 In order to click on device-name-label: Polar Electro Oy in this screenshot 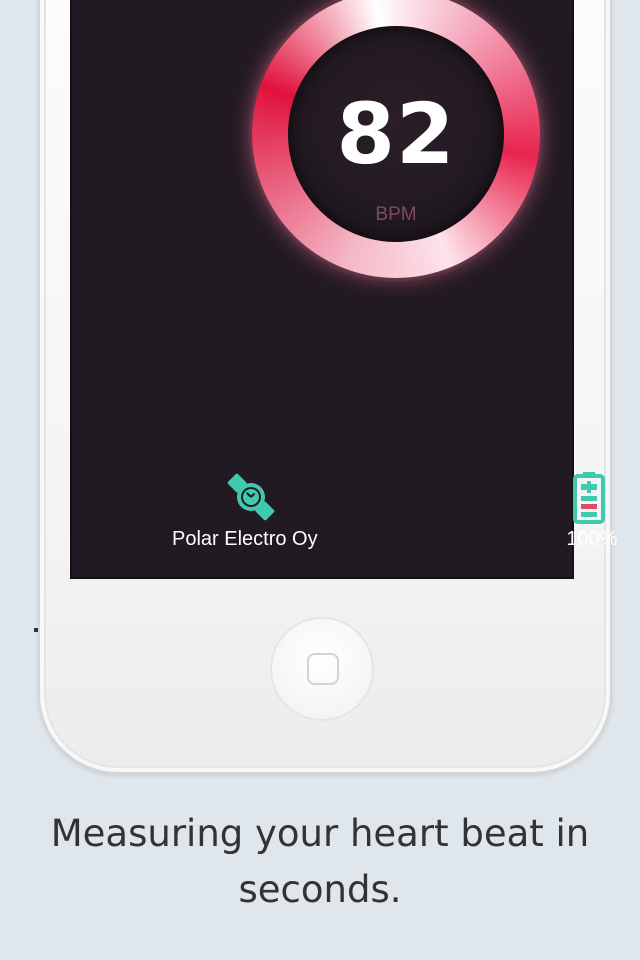, I will do `click(245, 539)`.